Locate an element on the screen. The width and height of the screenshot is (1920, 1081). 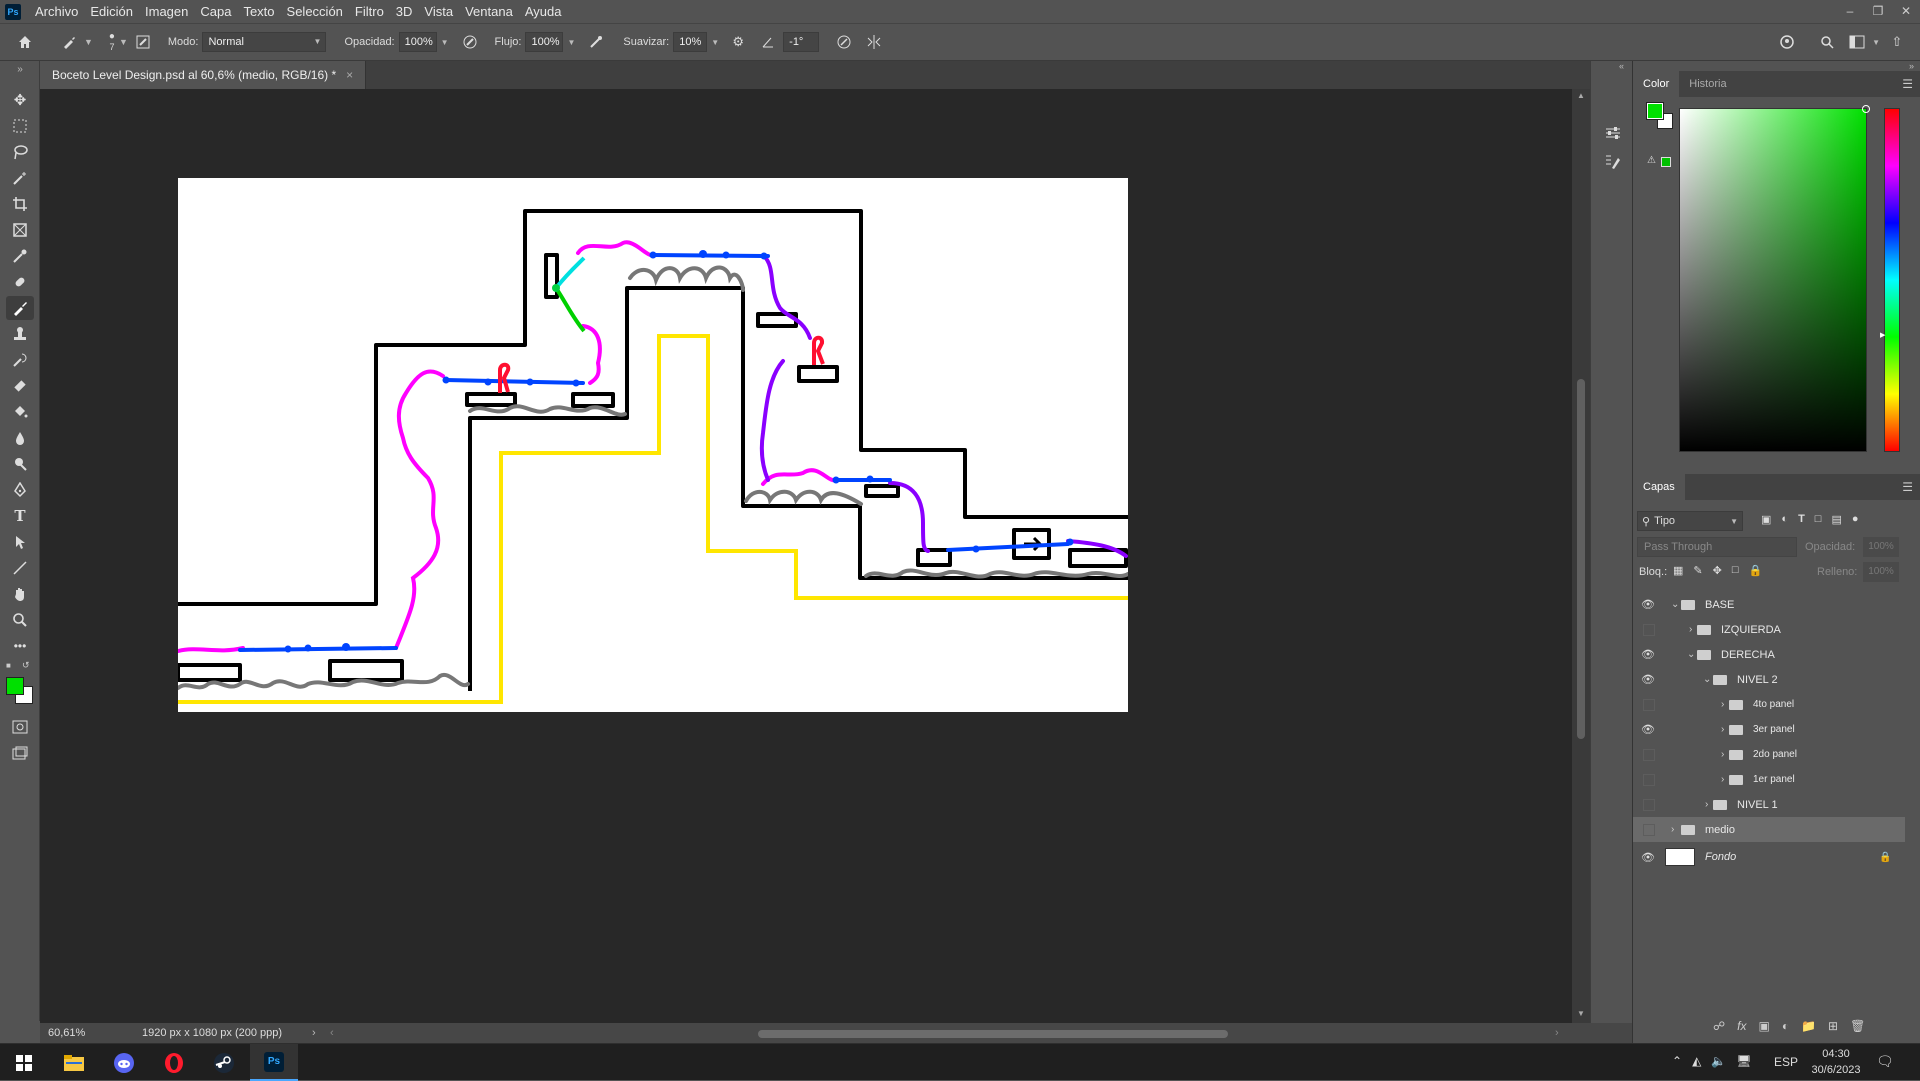
close-document-icon: × is located at coordinates (349, 75).